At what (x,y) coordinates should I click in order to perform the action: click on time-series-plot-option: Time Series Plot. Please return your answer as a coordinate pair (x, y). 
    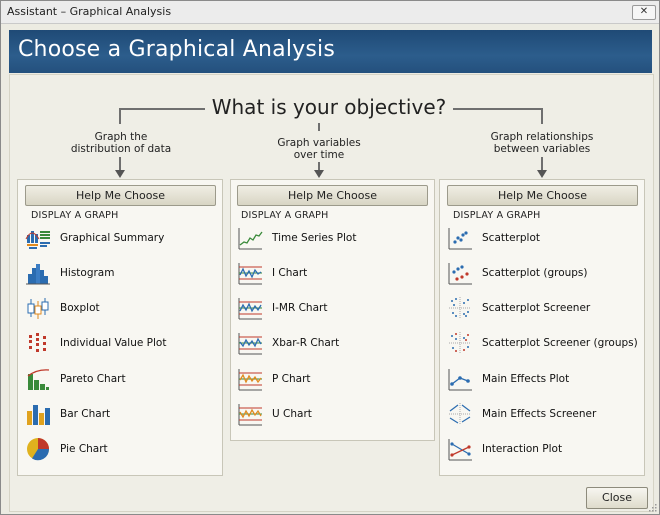
    Looking at the image, I should click on (296, 238).